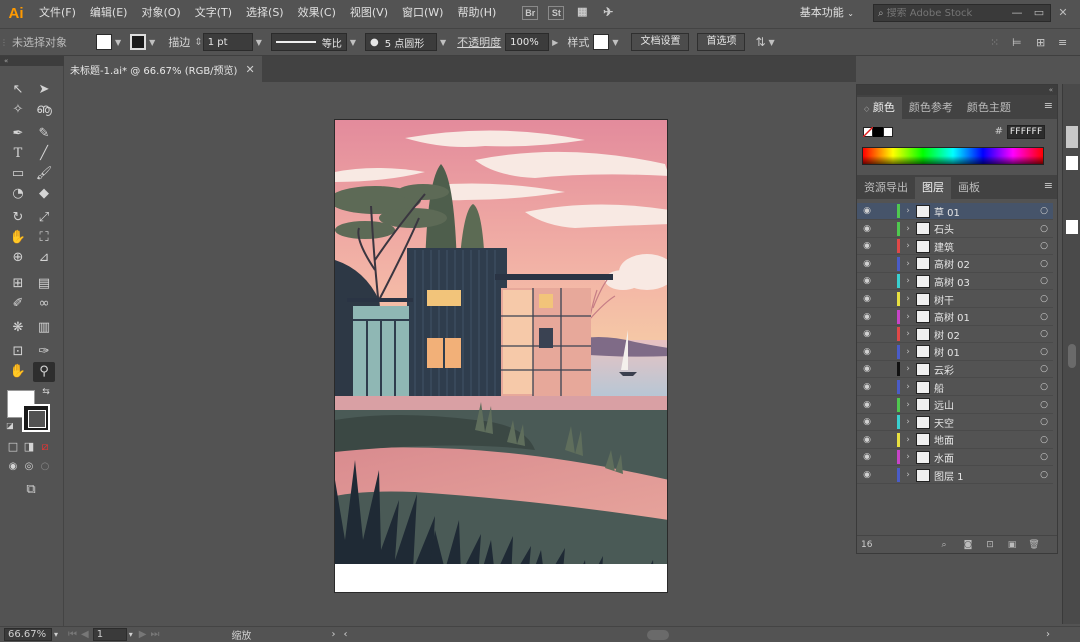  What do you see at coordinates (18, 218) in the screenshot?
I see `rotate-tool-icon: ↻` at bounding box center [18, 218].